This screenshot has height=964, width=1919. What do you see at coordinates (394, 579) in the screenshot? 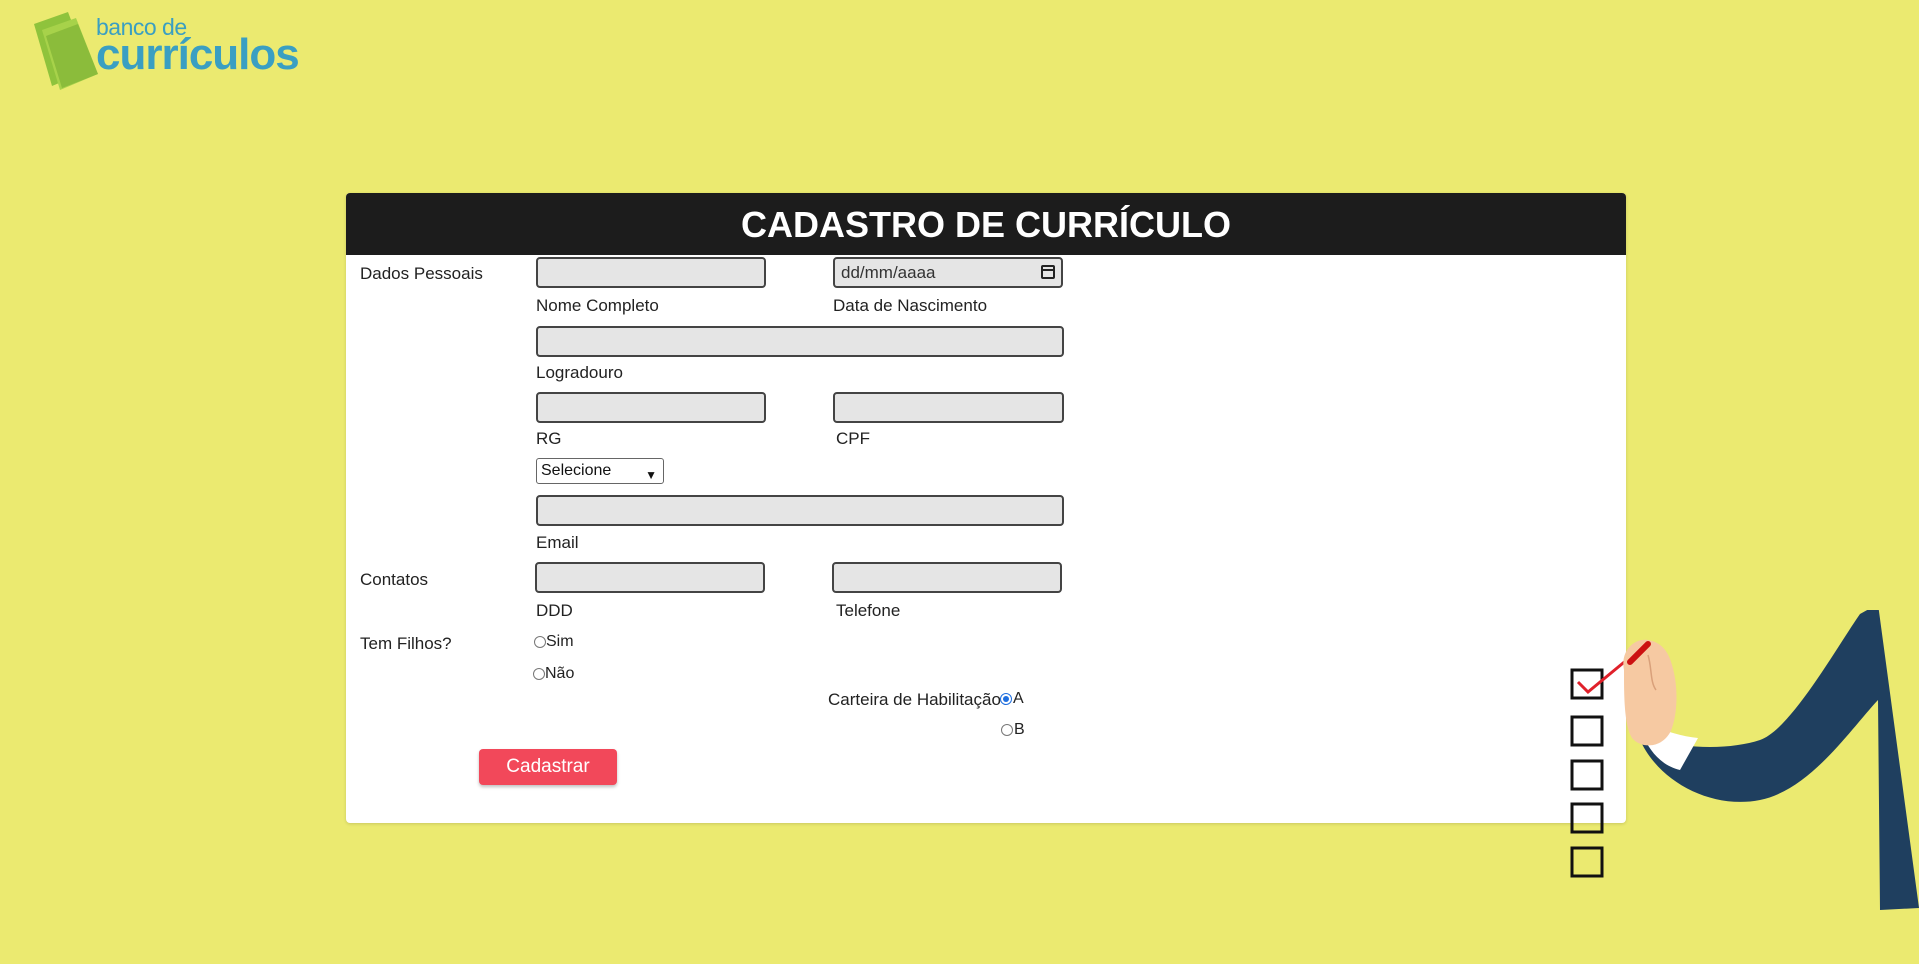
I see `section-contacts-label: Contatos` at bounding box center [394, 579].